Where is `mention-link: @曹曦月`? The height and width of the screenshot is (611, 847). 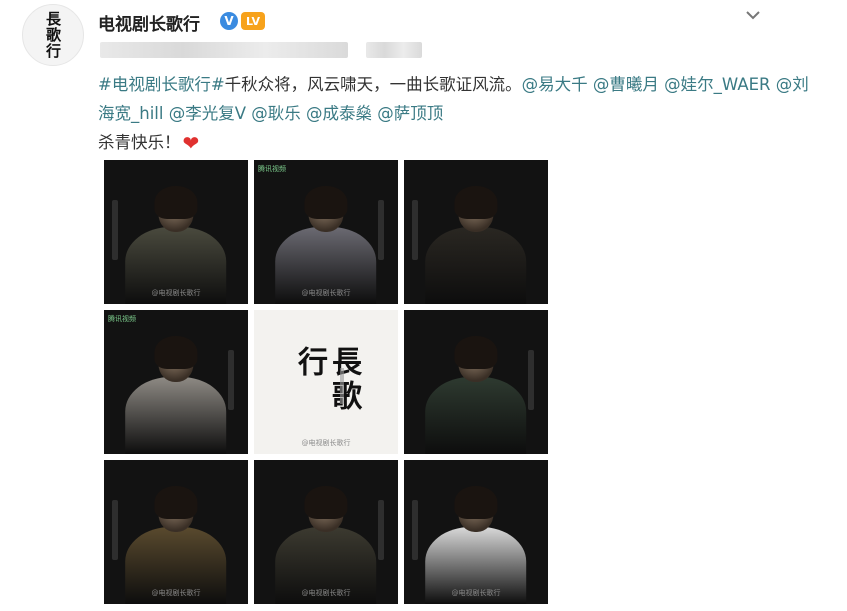
mention-link: @曹曦月 is located at coordinates (626, 84).